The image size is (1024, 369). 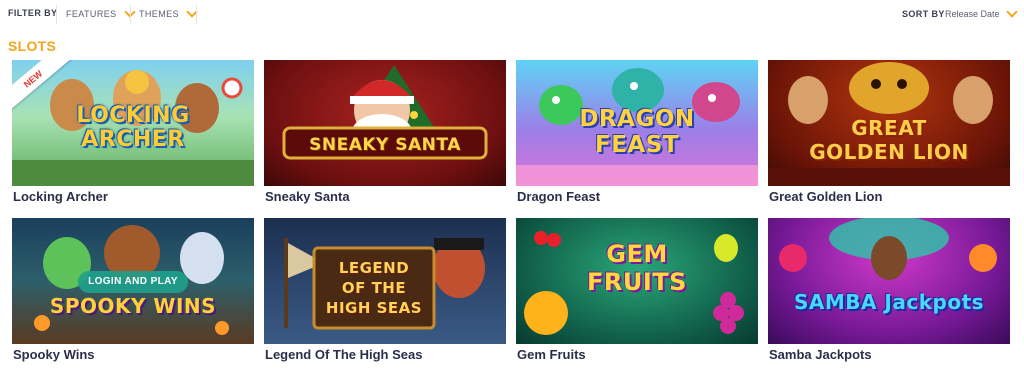 I want to click on sort-by-label: SORT BY, so click(x=923, y=14).